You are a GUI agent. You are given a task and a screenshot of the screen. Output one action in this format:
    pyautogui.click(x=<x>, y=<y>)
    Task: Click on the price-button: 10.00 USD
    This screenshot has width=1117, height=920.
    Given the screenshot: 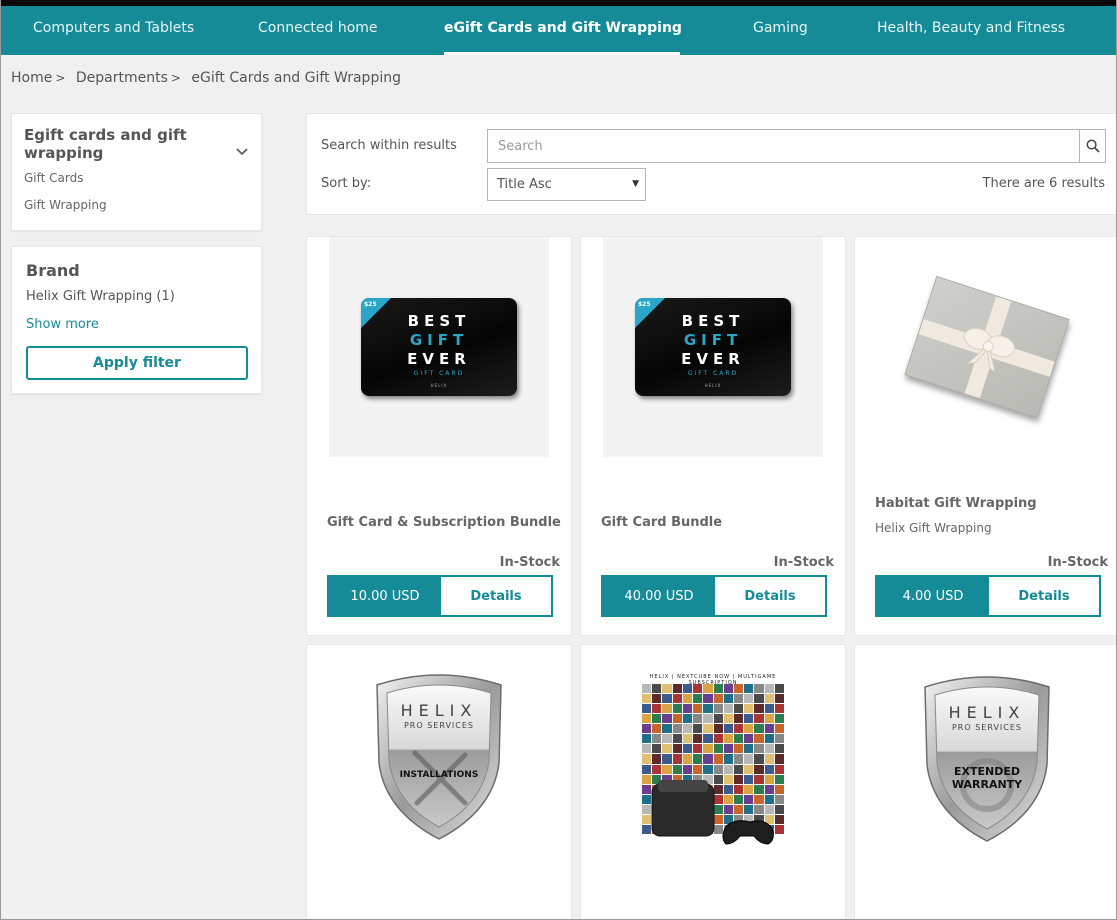 What is the action you would take?
    pyautogui.click(x=385, y=596)
    